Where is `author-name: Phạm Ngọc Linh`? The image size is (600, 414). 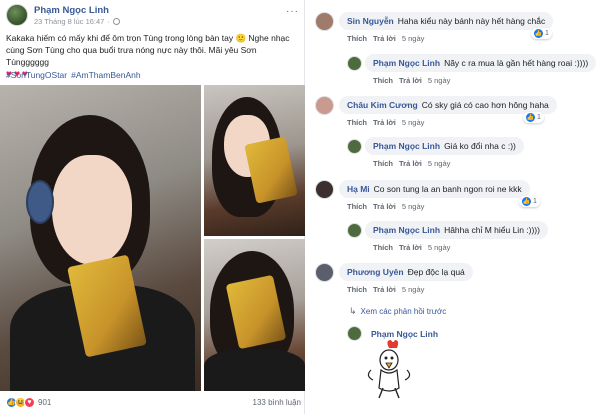 author-name: Phạm Ngọc Linh is located at coordinates (71, 10).